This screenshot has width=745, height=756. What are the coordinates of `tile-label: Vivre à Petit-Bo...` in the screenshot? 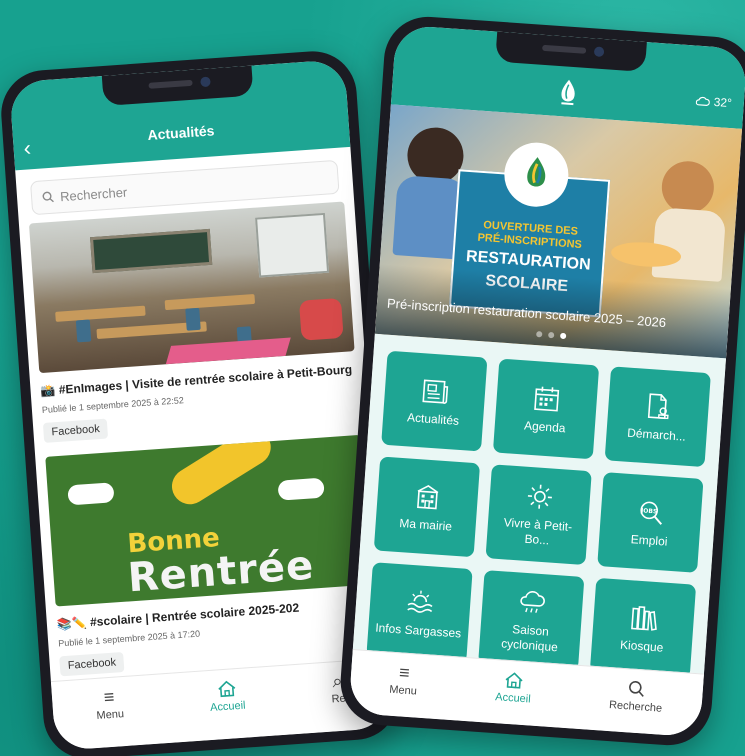 It's located at (538, 531).